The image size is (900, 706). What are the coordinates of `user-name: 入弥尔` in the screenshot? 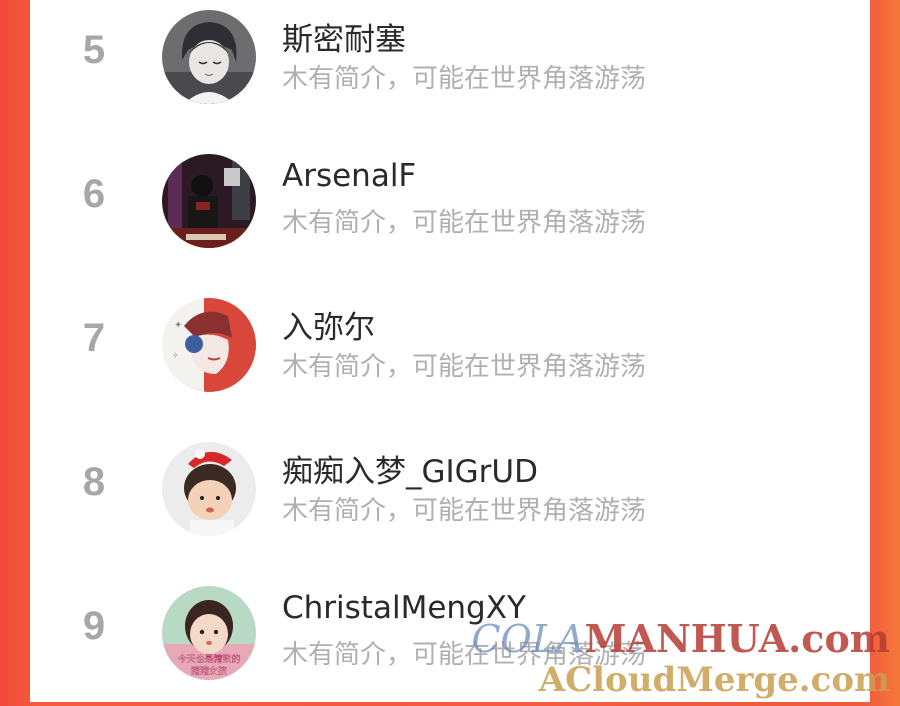 It's located at (328, 324).